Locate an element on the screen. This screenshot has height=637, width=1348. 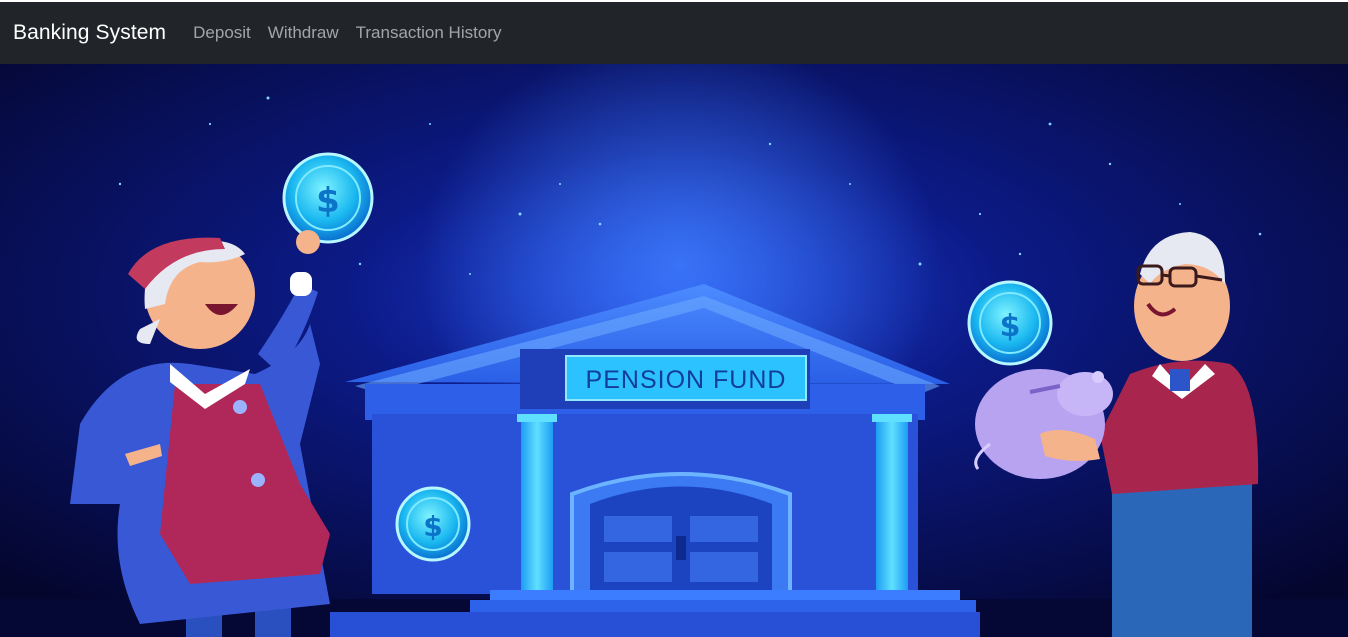
nav-link-deposit: Deposit is located at coordinates (222, 33).